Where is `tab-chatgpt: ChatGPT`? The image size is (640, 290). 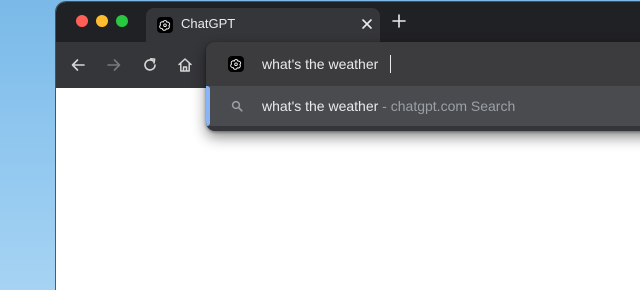
tab-chatgpt: ChatGPT is located at coordinates (263, 25).